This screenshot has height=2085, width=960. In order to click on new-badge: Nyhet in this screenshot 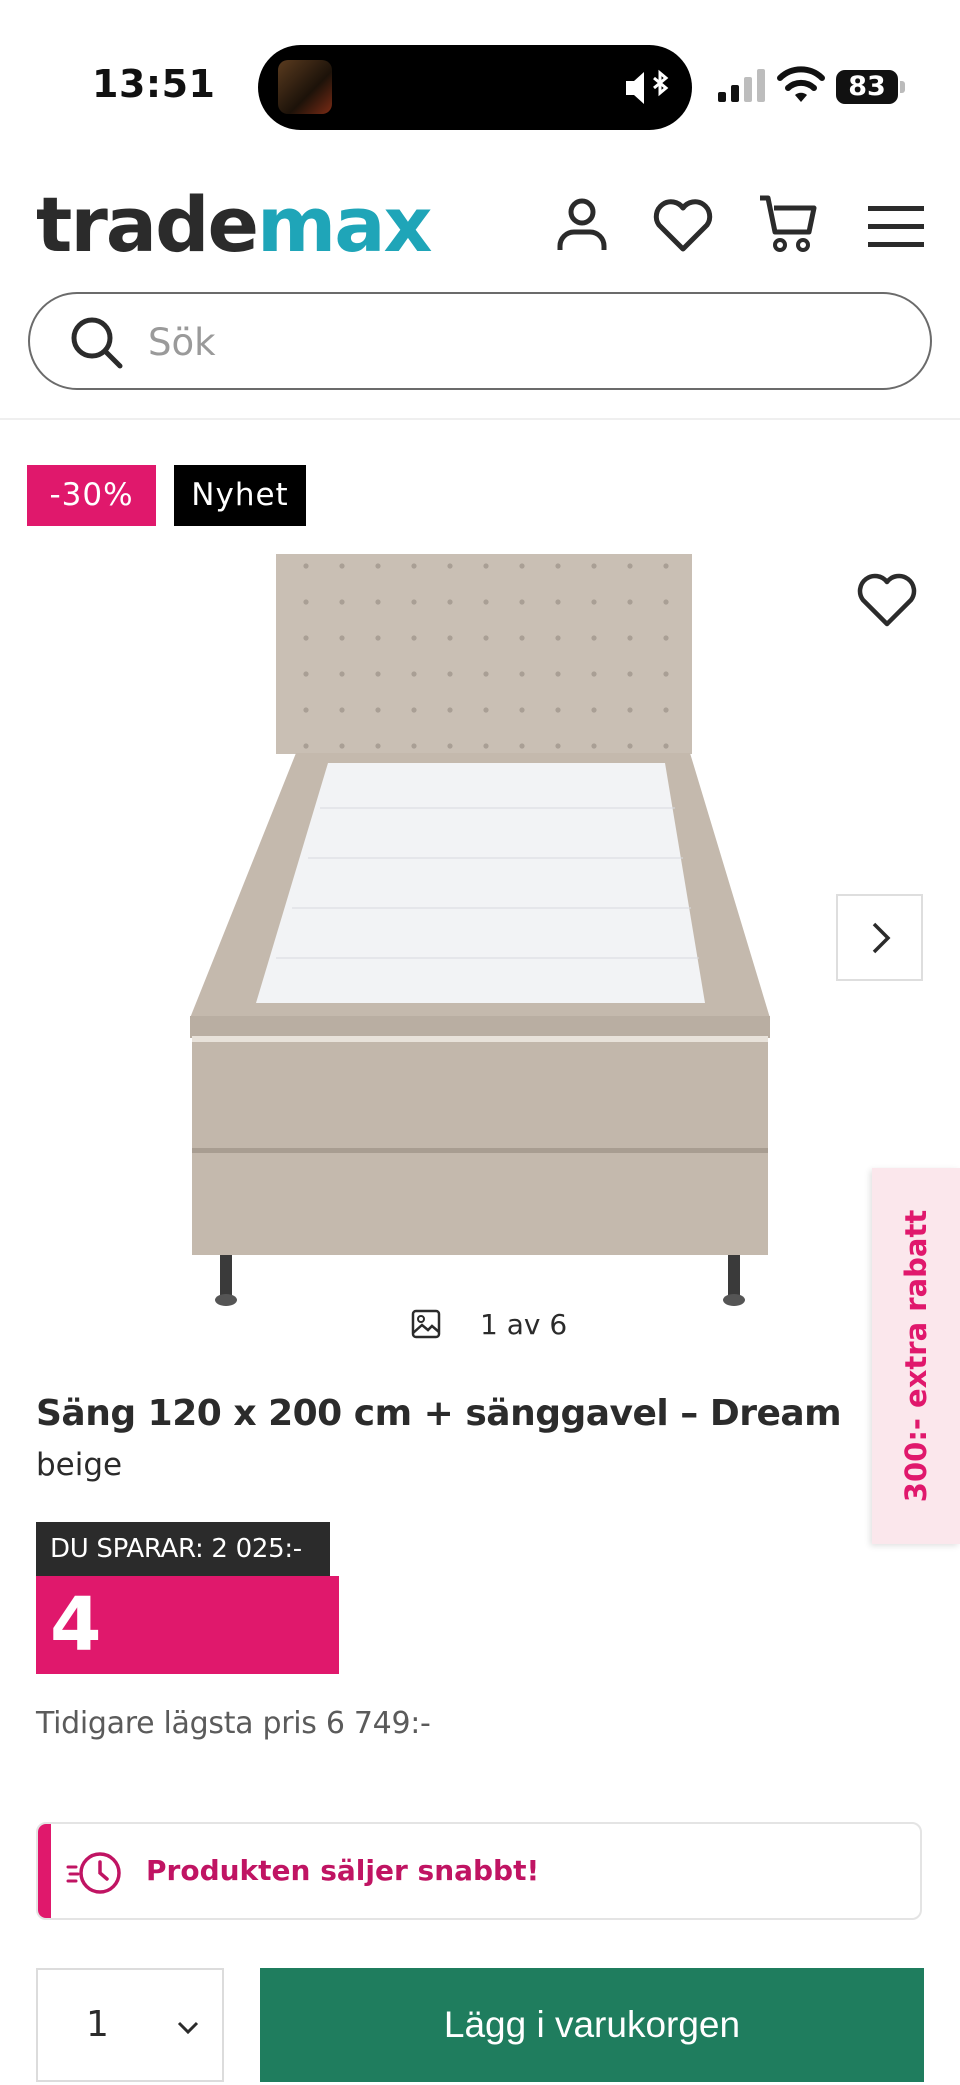, I will do `click(240, 495)`.